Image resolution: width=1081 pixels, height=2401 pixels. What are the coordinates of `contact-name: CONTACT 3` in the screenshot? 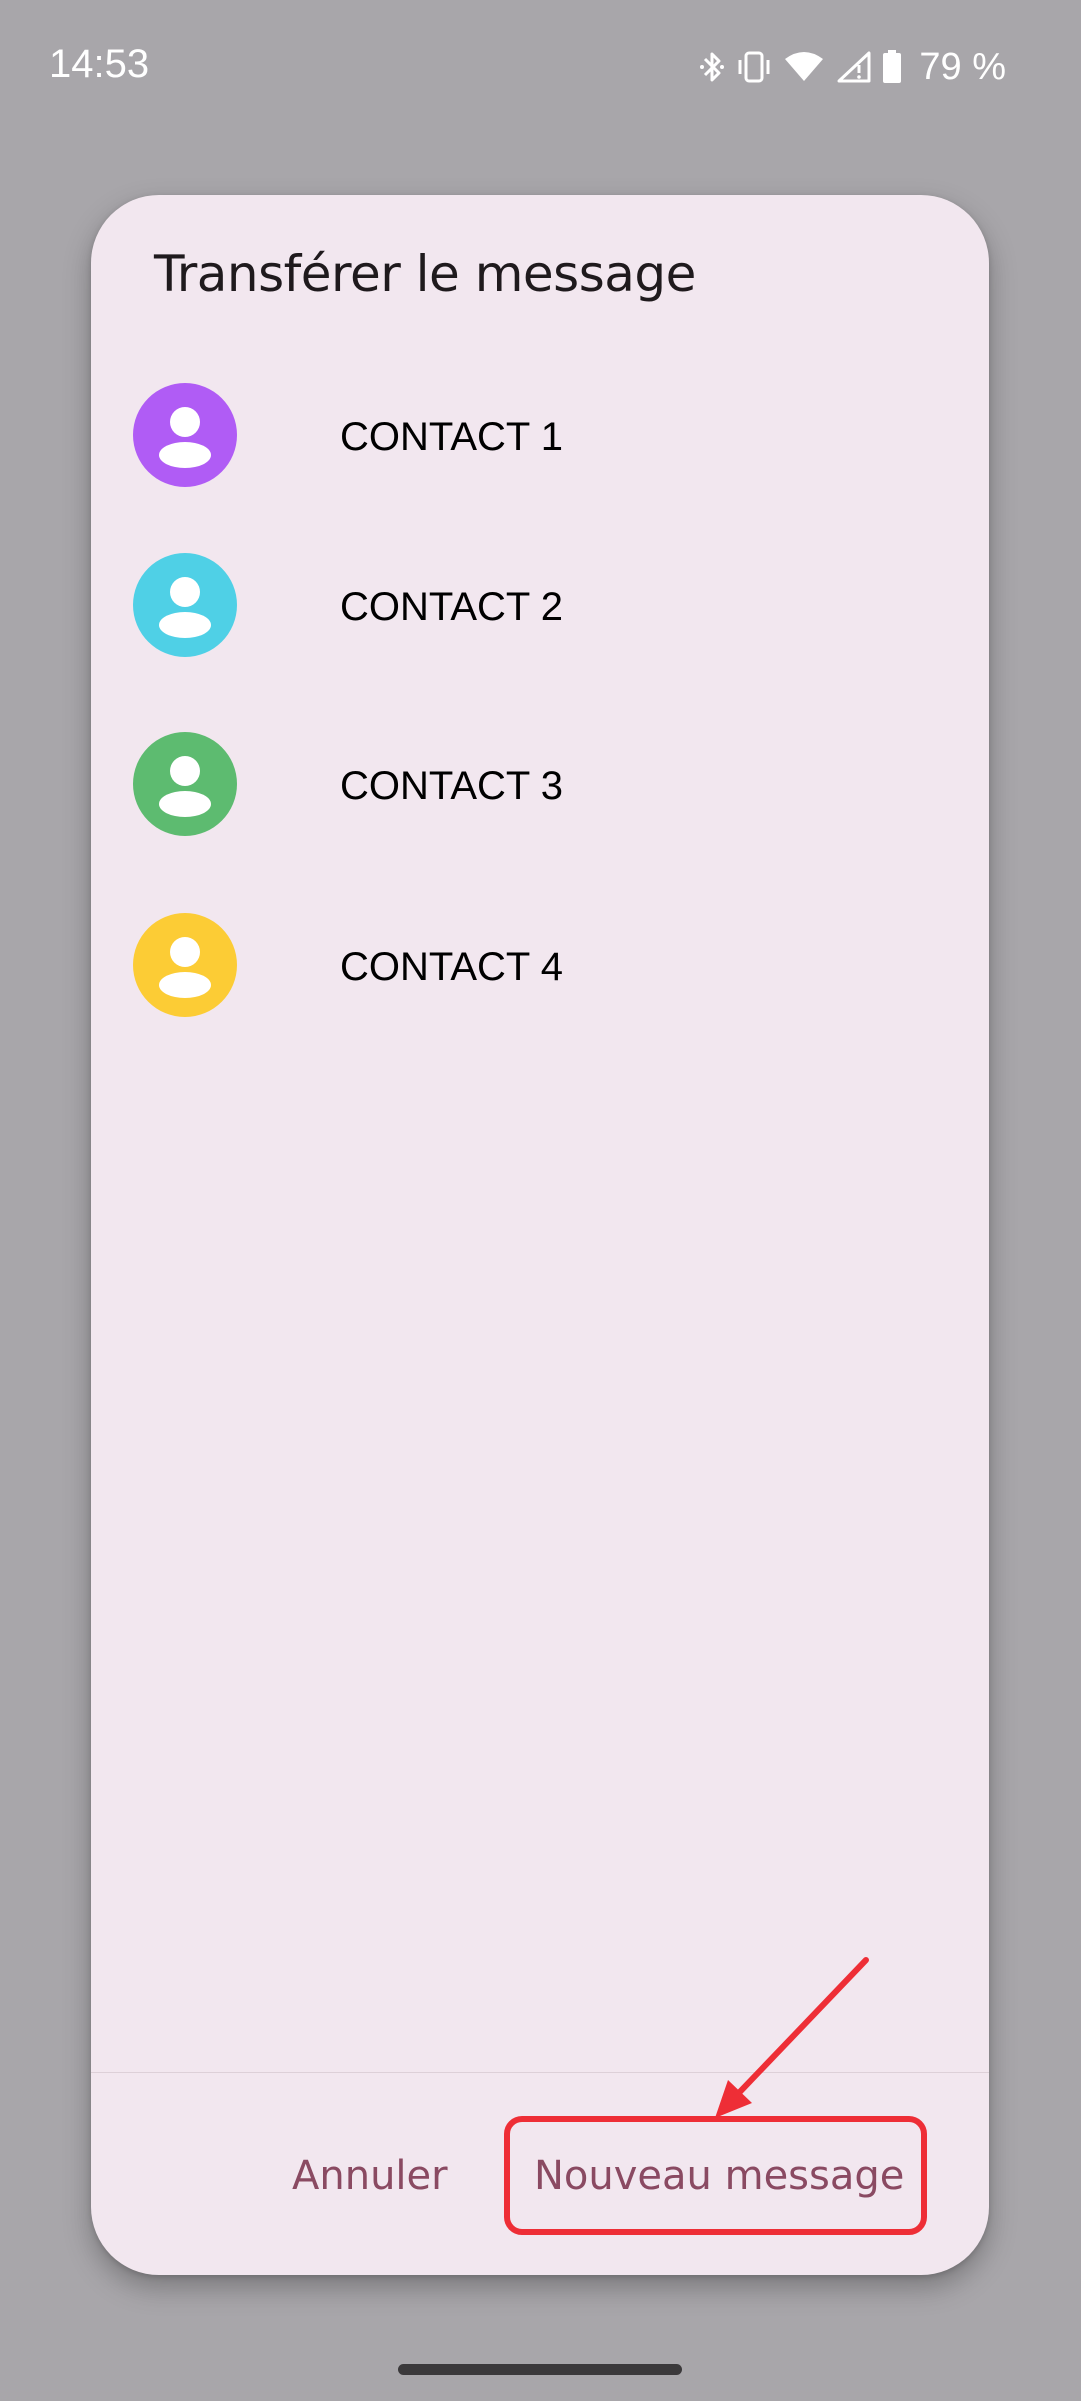 It's located at (451, 786).